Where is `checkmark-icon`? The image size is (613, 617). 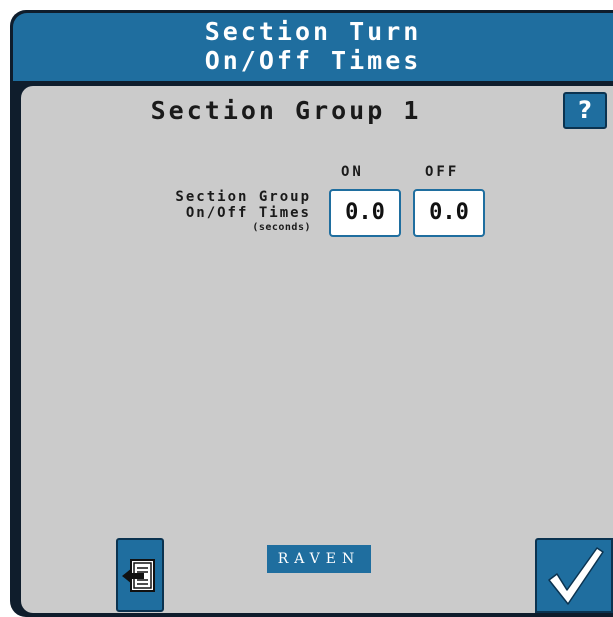 checkmark-icon is located at coordinates (576, 576).